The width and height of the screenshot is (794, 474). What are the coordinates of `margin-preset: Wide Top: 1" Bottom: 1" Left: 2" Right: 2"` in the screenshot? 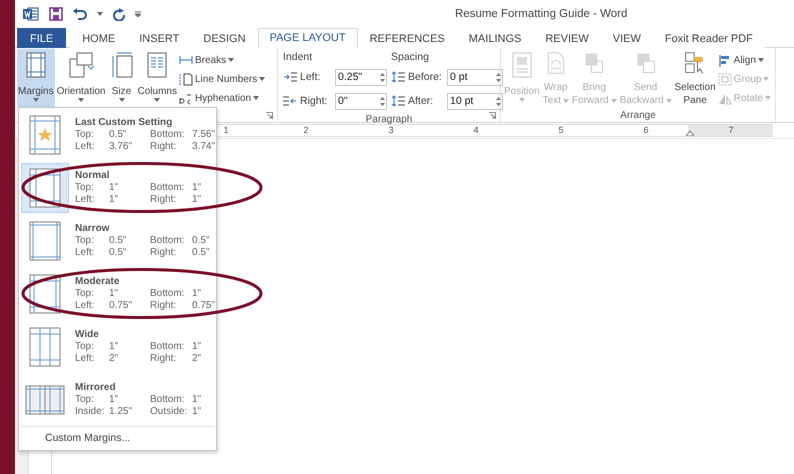 It's located at (117, 346).